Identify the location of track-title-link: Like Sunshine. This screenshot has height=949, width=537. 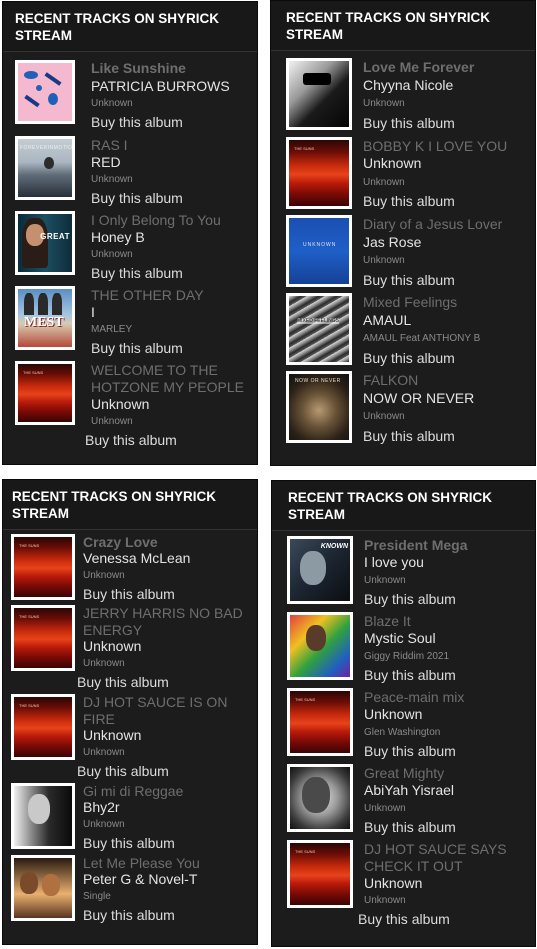
(138, 68).